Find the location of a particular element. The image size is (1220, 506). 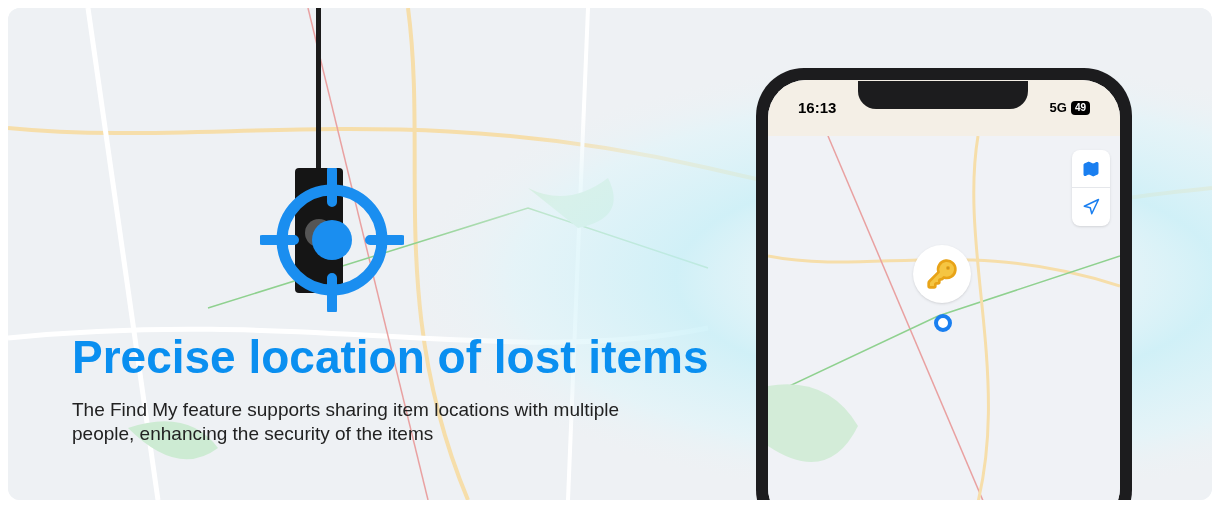

battery-indicator: 49 is located at coordinates (1080, 108).